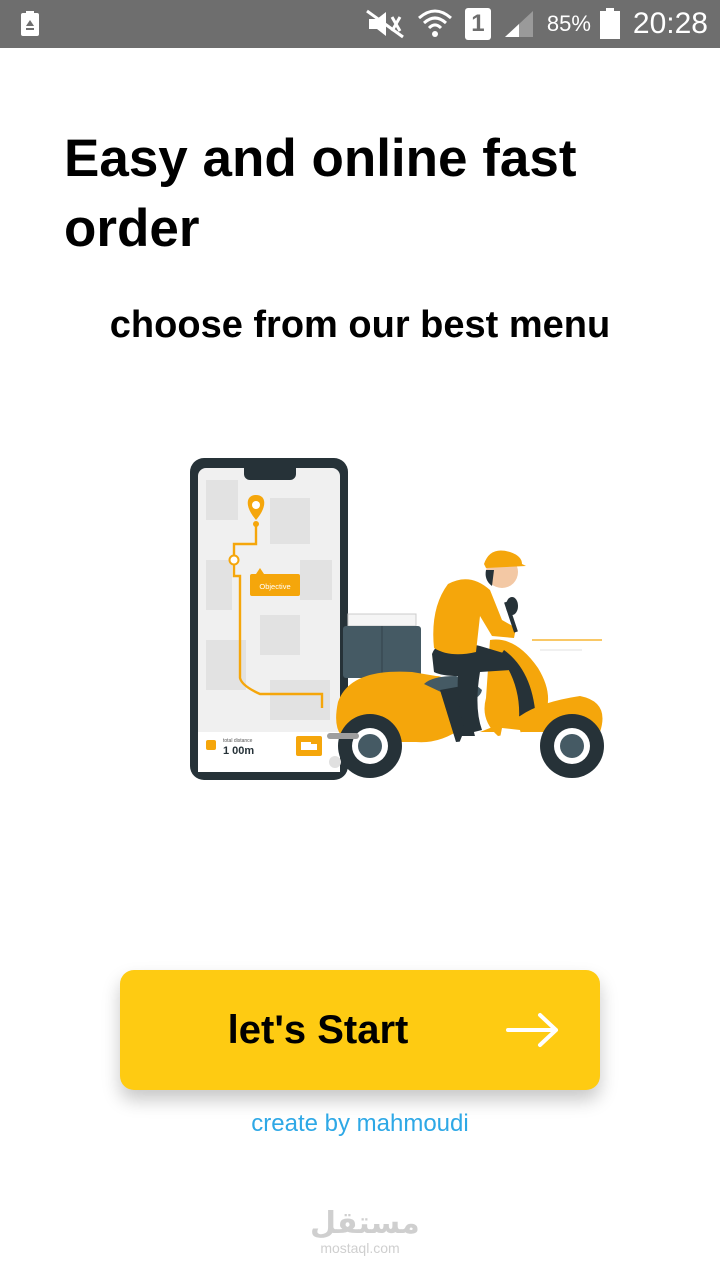 The image size is (720, 1280). Describe the element at coordinates (397, 619) in the screenshot. I see `delivery-scooter-illustration: Objective total distance 1 00m` at that location.